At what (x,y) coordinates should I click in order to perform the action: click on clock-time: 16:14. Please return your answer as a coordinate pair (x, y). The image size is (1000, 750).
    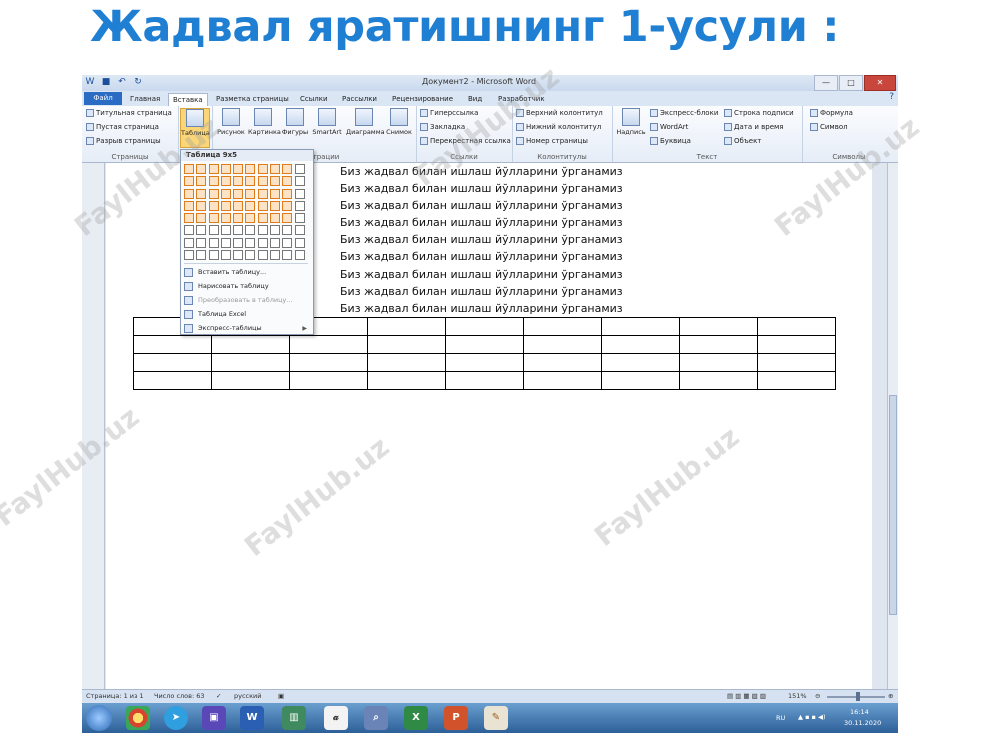
    Looking at the image, I should click on (859, 712).